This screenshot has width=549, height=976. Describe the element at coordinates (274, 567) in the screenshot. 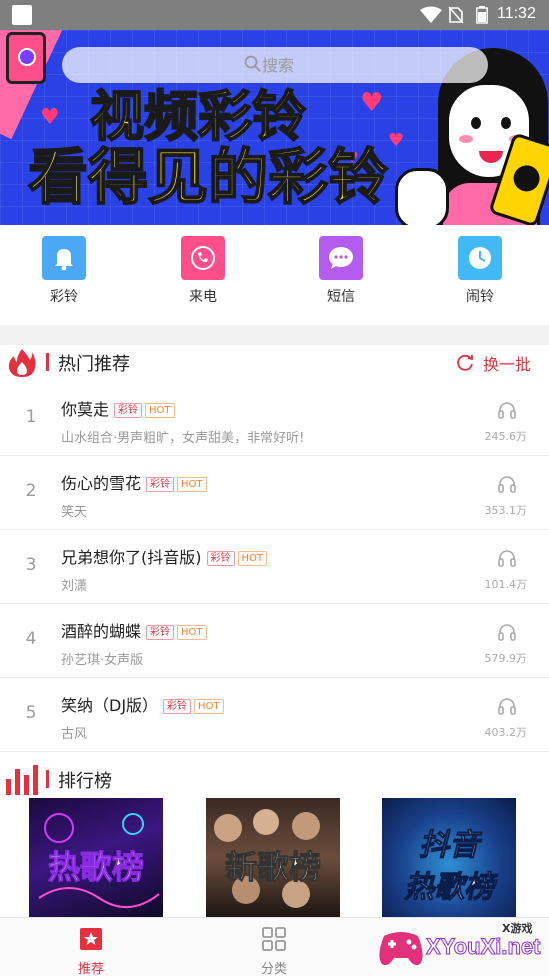

I see `song-row: 3 兄弟想你了(抖音版) 彩铃 HOT 刘潇 101.4万` at that location.